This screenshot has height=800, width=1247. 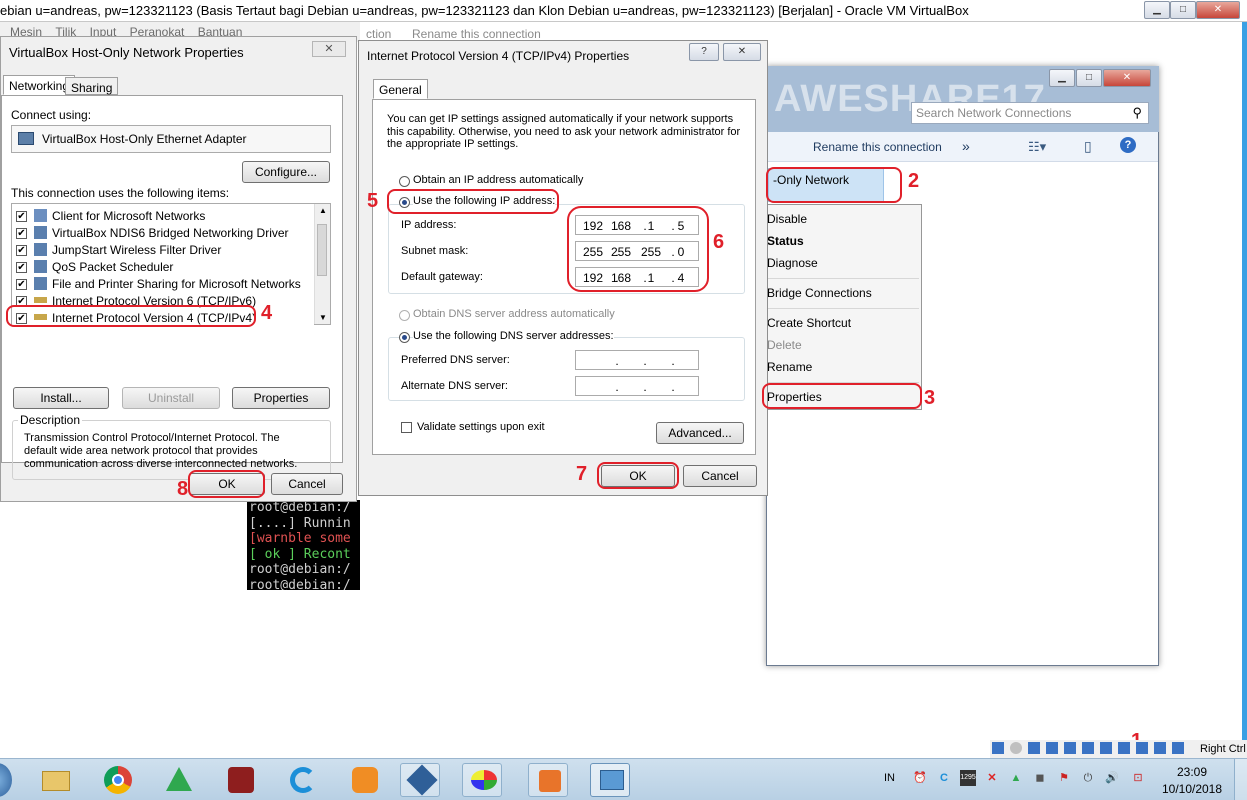 What do you see at coordinates (1218, 10) in the screenshot?
I see `close-button: ✕` at bounding box center [1218, 10].